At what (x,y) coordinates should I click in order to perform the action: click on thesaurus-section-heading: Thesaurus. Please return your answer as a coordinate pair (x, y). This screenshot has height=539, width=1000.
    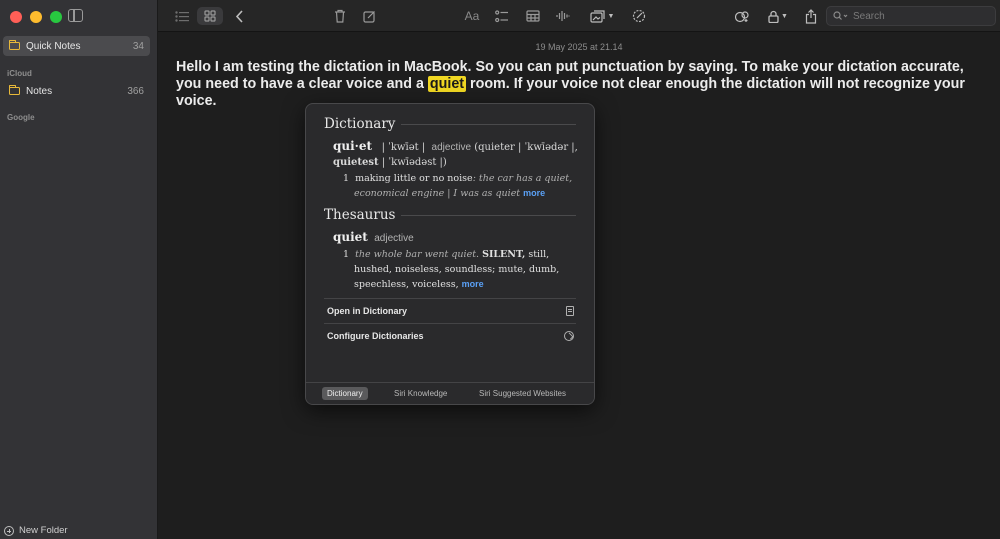
    Looking at the image, I should click on (450, 215).